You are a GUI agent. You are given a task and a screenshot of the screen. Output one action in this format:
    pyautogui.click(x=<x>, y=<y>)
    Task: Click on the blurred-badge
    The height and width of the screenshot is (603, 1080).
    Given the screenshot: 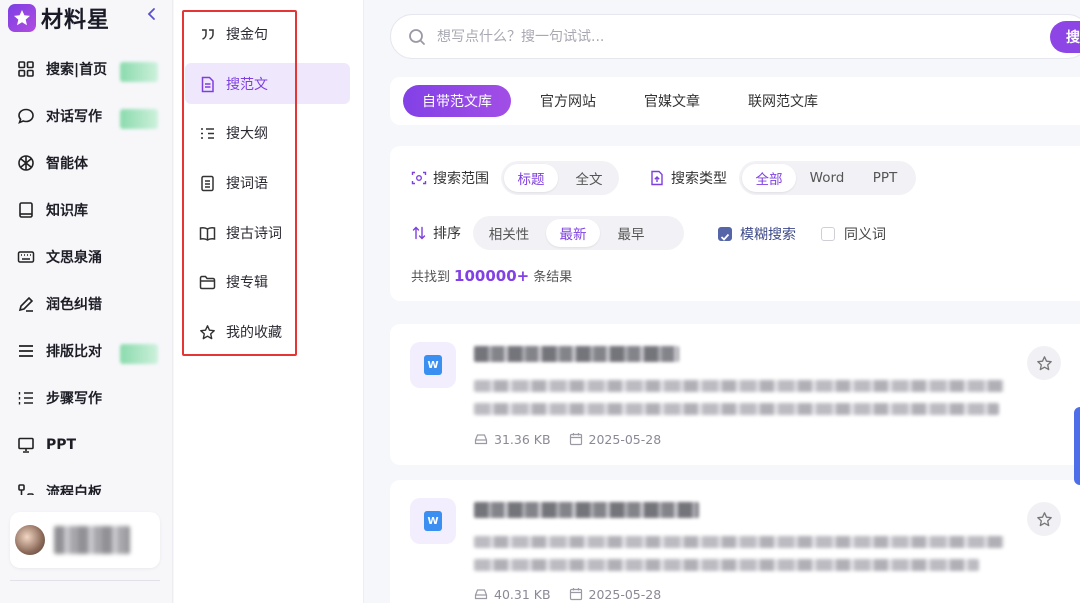 What is the action you would take?
    pyautogui.click(x=139, y=72)
    